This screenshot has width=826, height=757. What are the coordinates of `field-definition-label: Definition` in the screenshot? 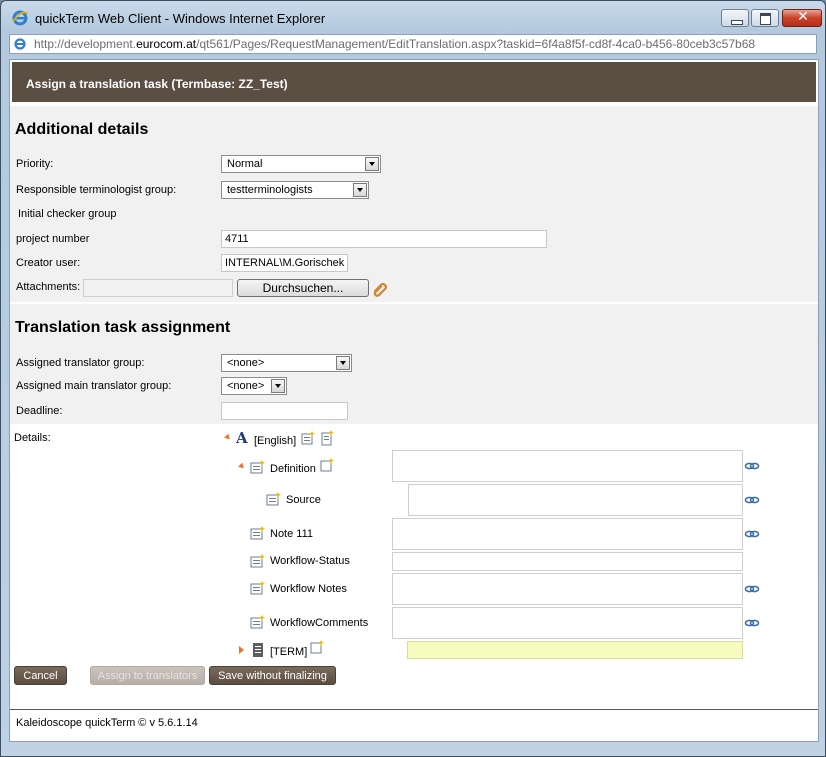 It's located at (293, 469).